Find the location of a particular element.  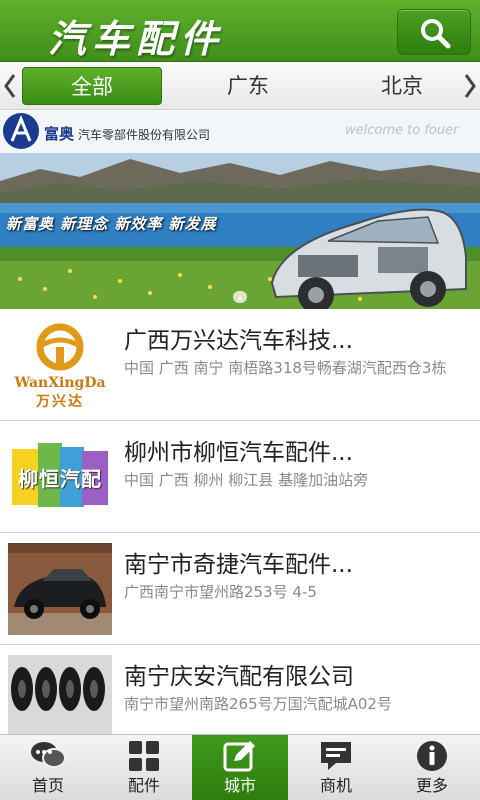

company-logo: WanXingDa 万兴达 is located at coordinates (60, 365).